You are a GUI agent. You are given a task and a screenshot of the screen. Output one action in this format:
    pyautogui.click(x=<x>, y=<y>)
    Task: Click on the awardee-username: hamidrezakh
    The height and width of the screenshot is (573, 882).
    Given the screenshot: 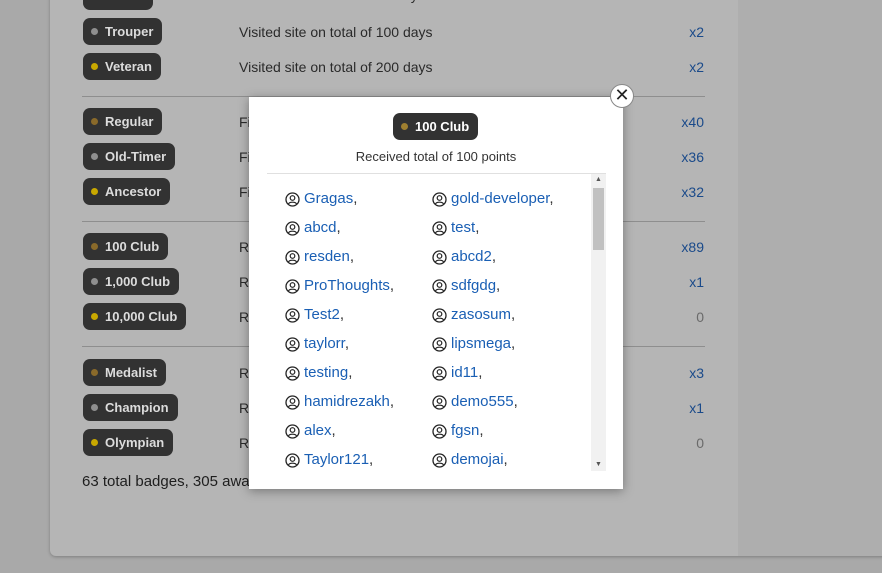 What is the action you would take?
    pyautogui.click(x=347, y=401)
    